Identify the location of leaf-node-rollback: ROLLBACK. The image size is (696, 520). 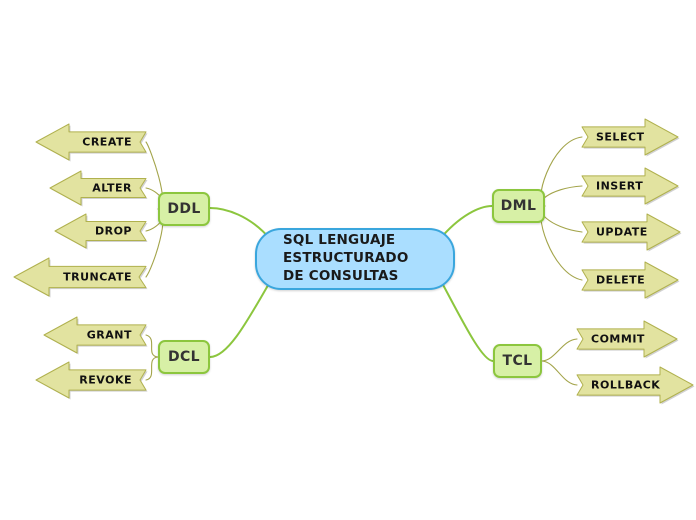
(635, 385).